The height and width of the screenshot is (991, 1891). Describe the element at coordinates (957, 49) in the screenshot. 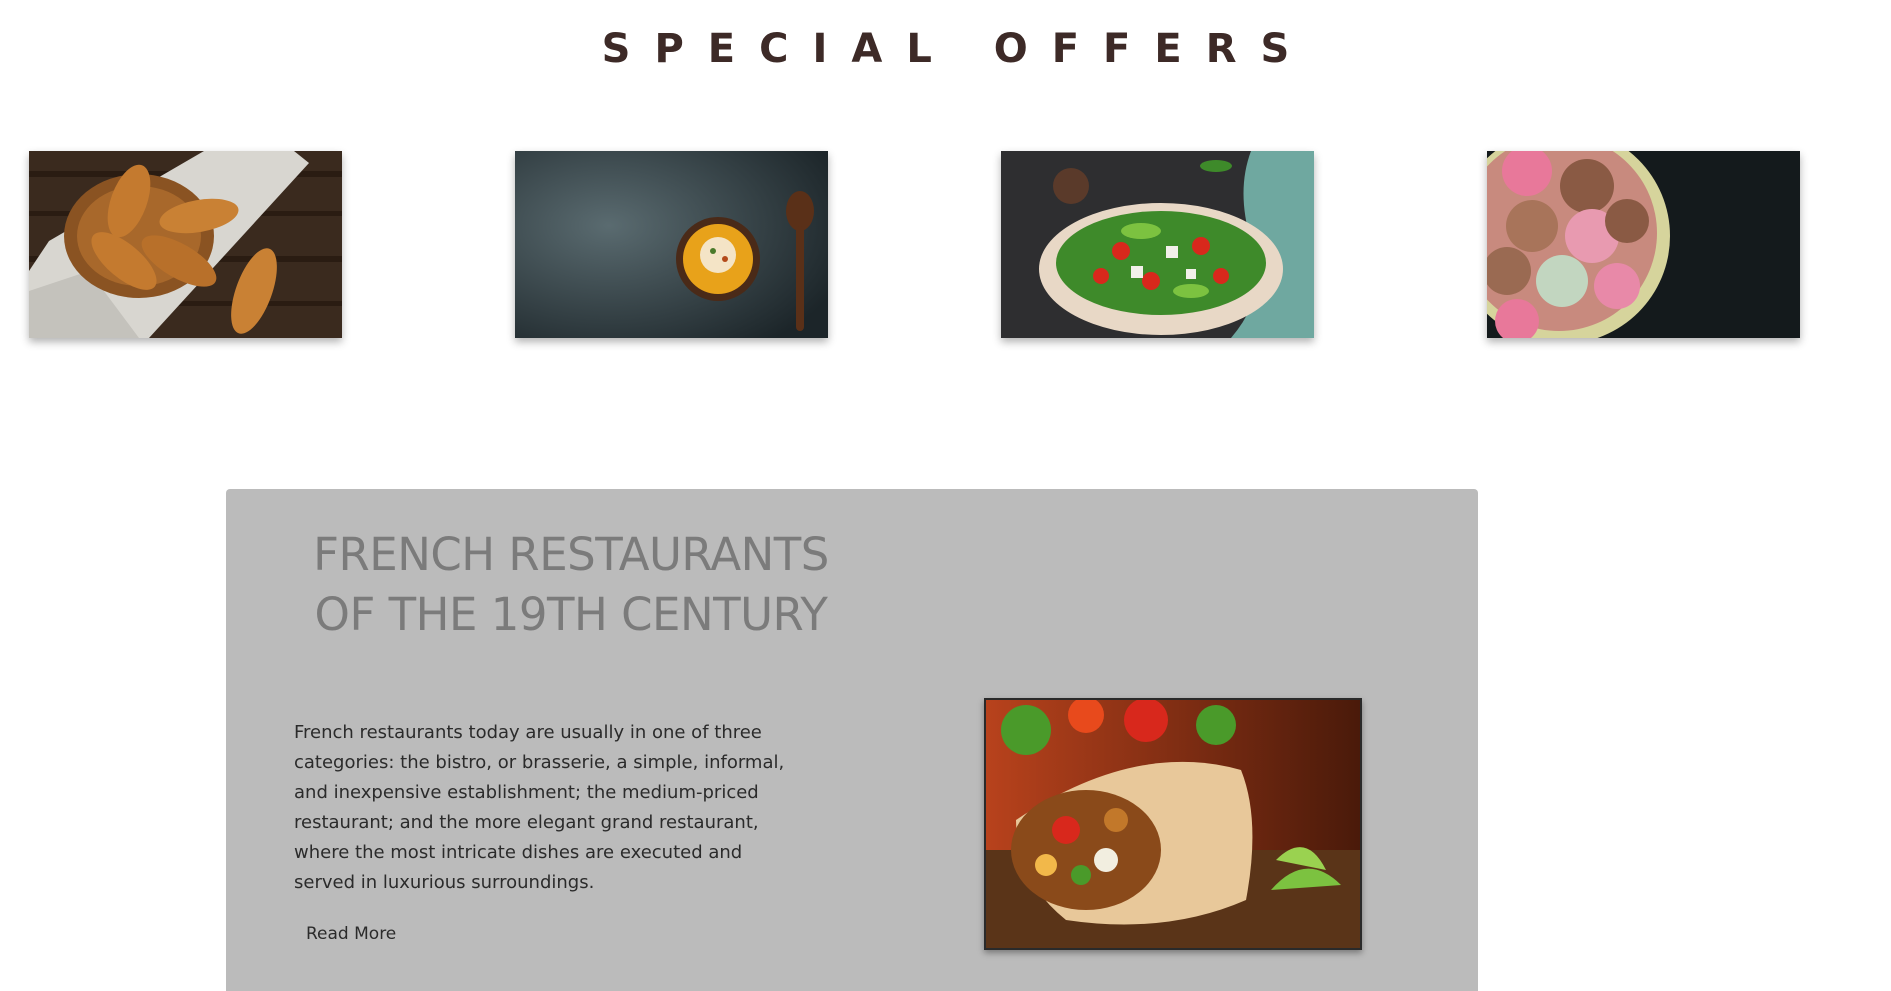

I see `special-offers-title: SPECIAL OFFERS` at that location.